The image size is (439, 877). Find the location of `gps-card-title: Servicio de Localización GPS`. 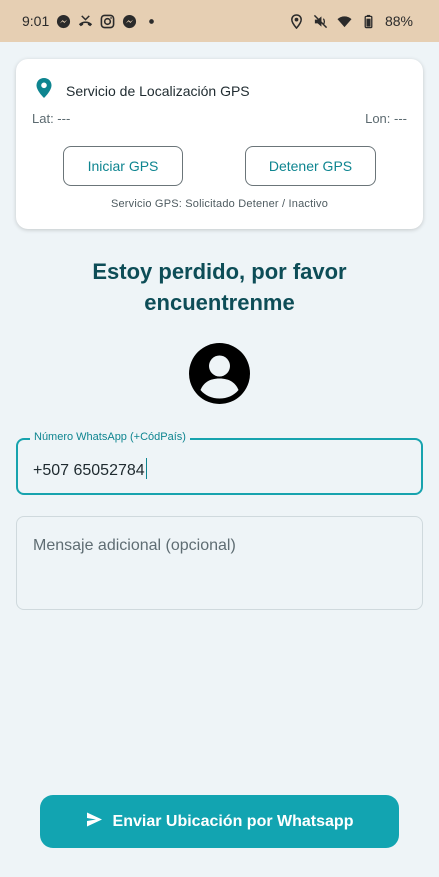

gps-card-title: Servicio de Localización GPS is located at coordinates (158, 90).